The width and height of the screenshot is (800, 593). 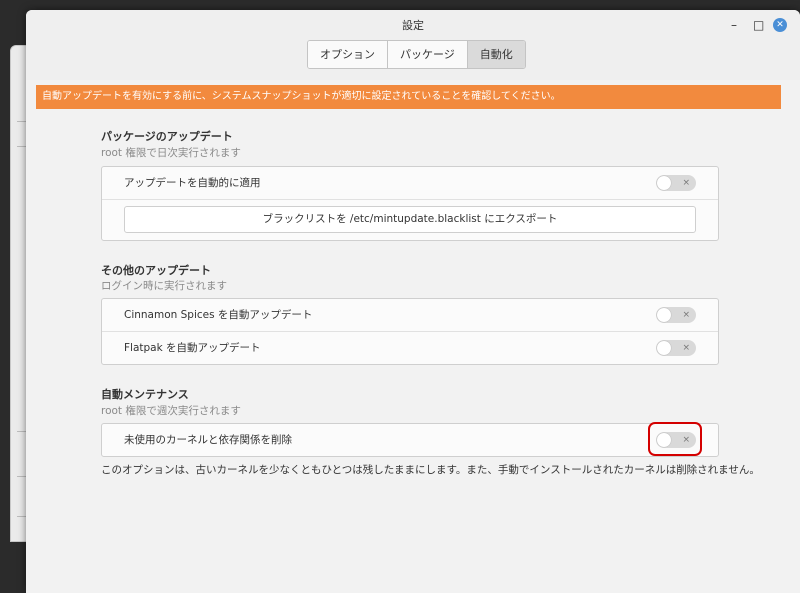 I want to click on auto-apply-toggle: ×, so click(x=676, y=183).